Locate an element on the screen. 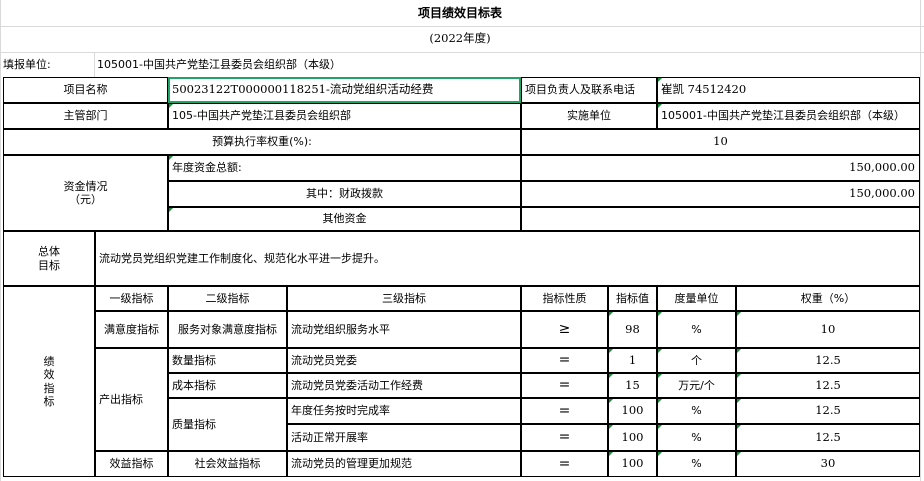 The image size is (924, 481). exec-weight-label: 预算执行率权重(%): is located at coordinates (262, 142).